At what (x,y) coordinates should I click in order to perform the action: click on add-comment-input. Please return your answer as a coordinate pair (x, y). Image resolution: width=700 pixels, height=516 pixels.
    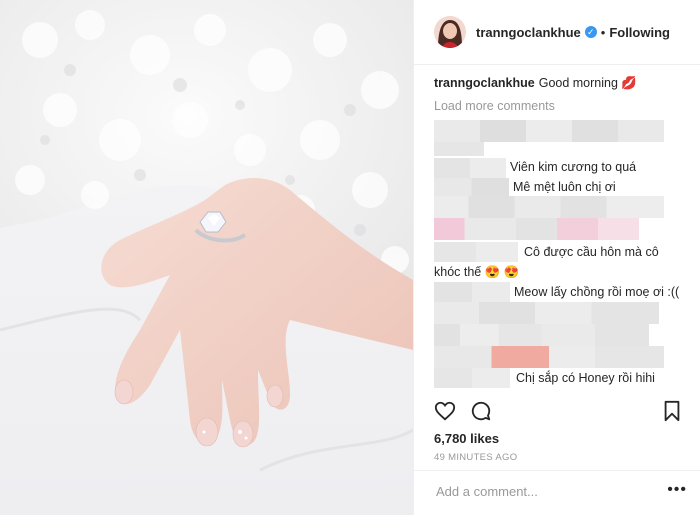
    Looking at the image, I should click on (546, 491).